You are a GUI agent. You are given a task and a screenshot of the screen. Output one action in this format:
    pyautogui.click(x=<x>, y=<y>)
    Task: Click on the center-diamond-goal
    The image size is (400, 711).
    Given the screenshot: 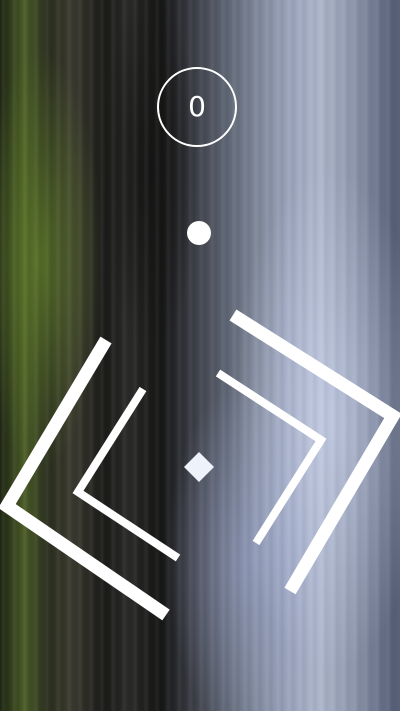 What is the action you would take?
    pyautogui.click(x=199, y=467)
    